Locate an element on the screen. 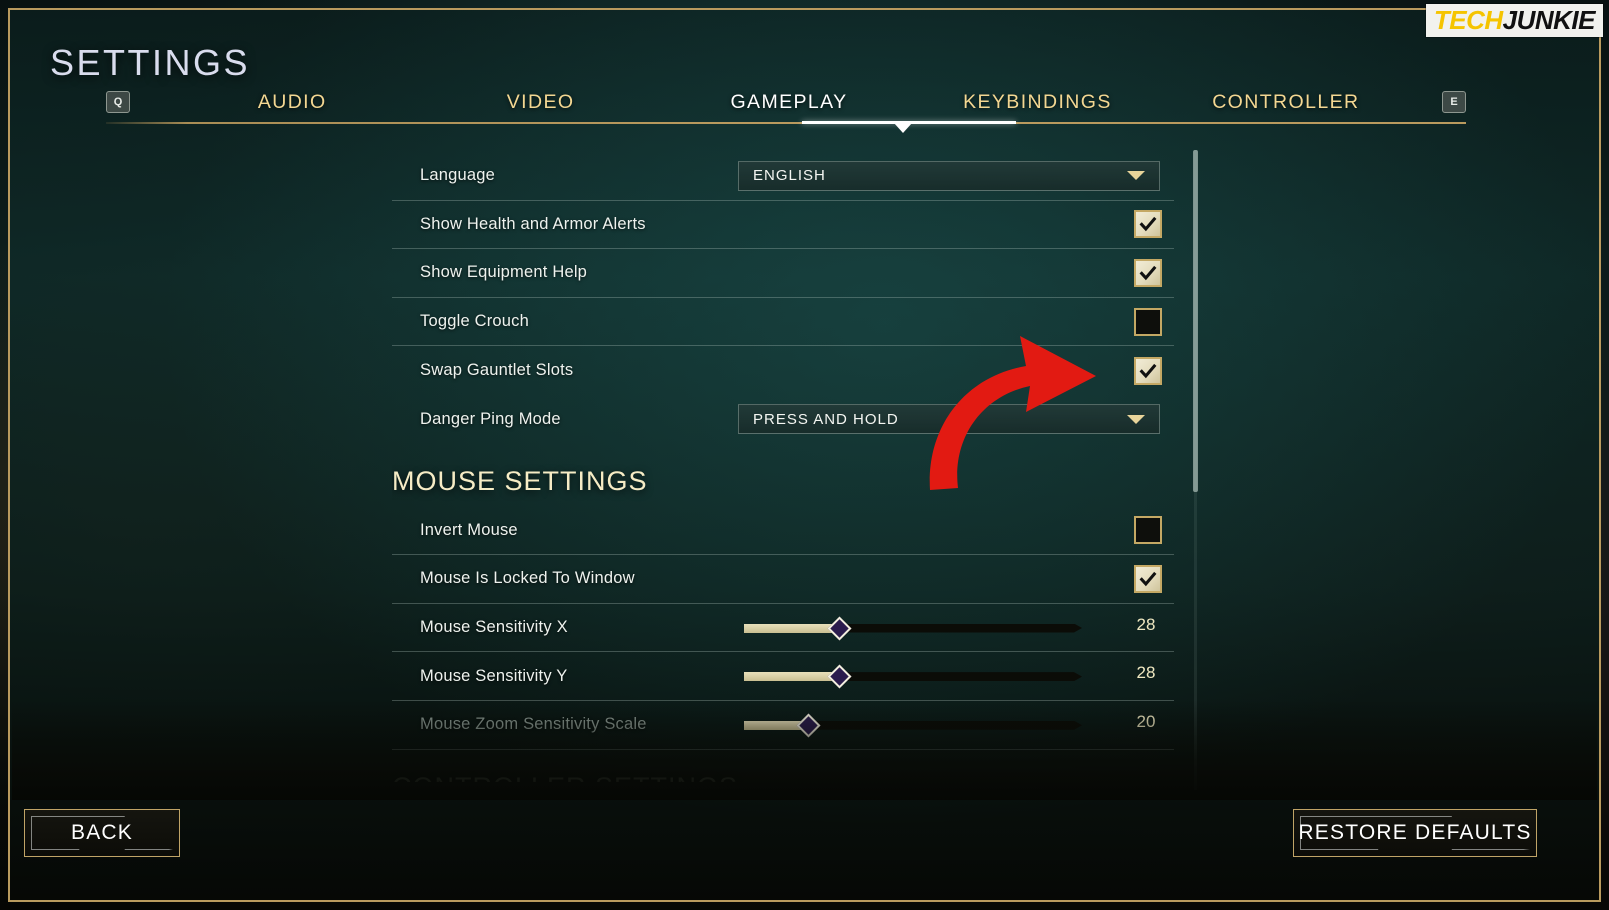 The image size is (1609, 910). setting-label-language: Language is located at coordinates (458, 175).